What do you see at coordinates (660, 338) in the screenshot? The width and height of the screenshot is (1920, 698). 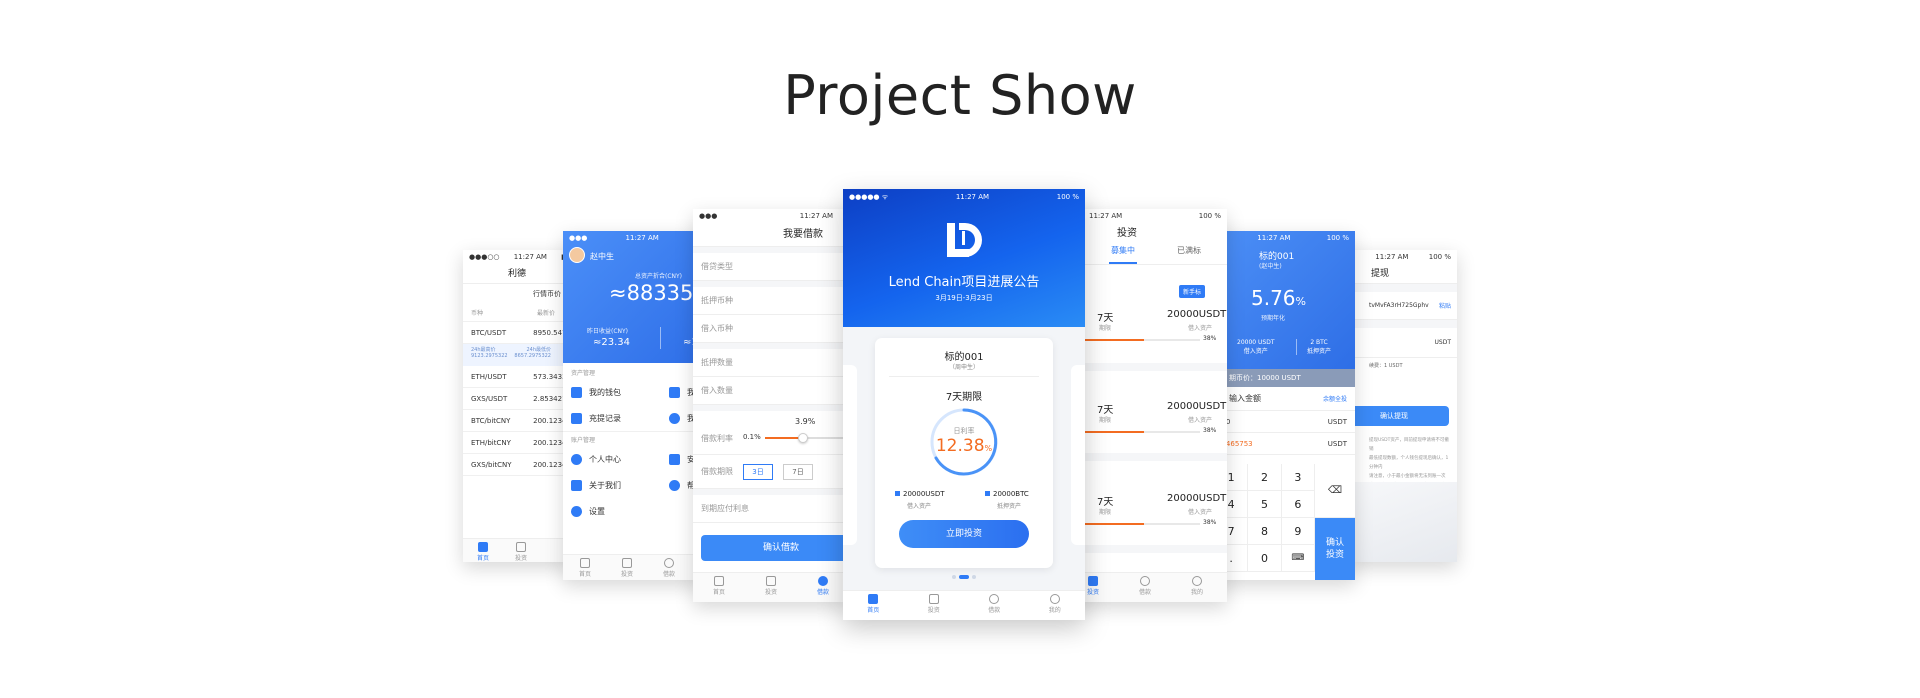 I see `divider` at bounding box center [660, 338].